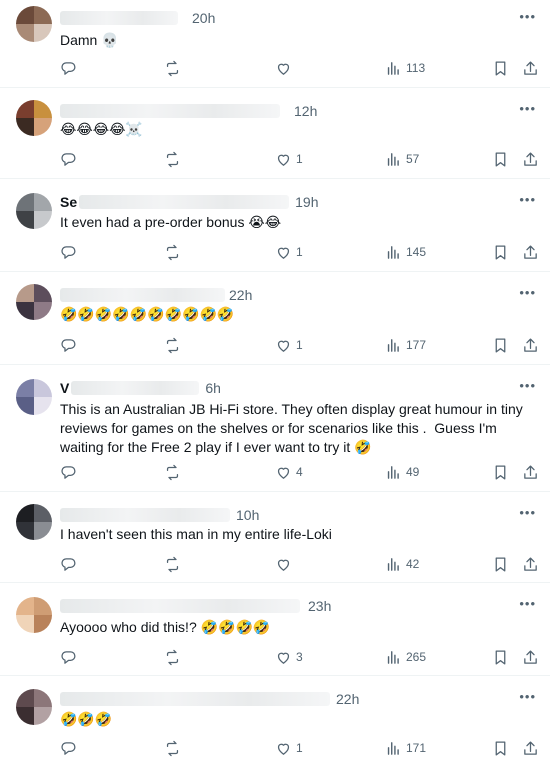 The width and height of the screenshot is (550, 772). Describe the element at coordinates (275, 629) in the screenshot. I see `reply-post: 23h ••• Ayoooo who did this!? 🤣🤣🤣🤣 3 265` at that location.